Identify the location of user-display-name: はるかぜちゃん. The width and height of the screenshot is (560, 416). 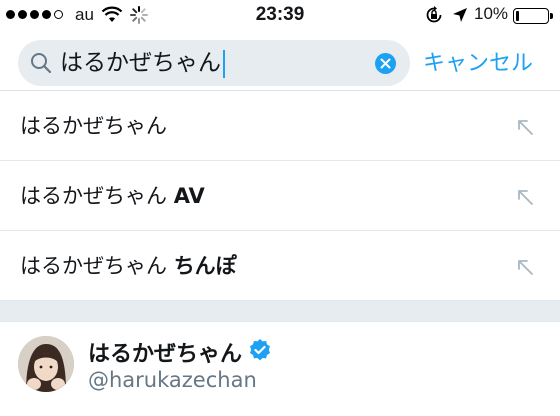
(165, 354).